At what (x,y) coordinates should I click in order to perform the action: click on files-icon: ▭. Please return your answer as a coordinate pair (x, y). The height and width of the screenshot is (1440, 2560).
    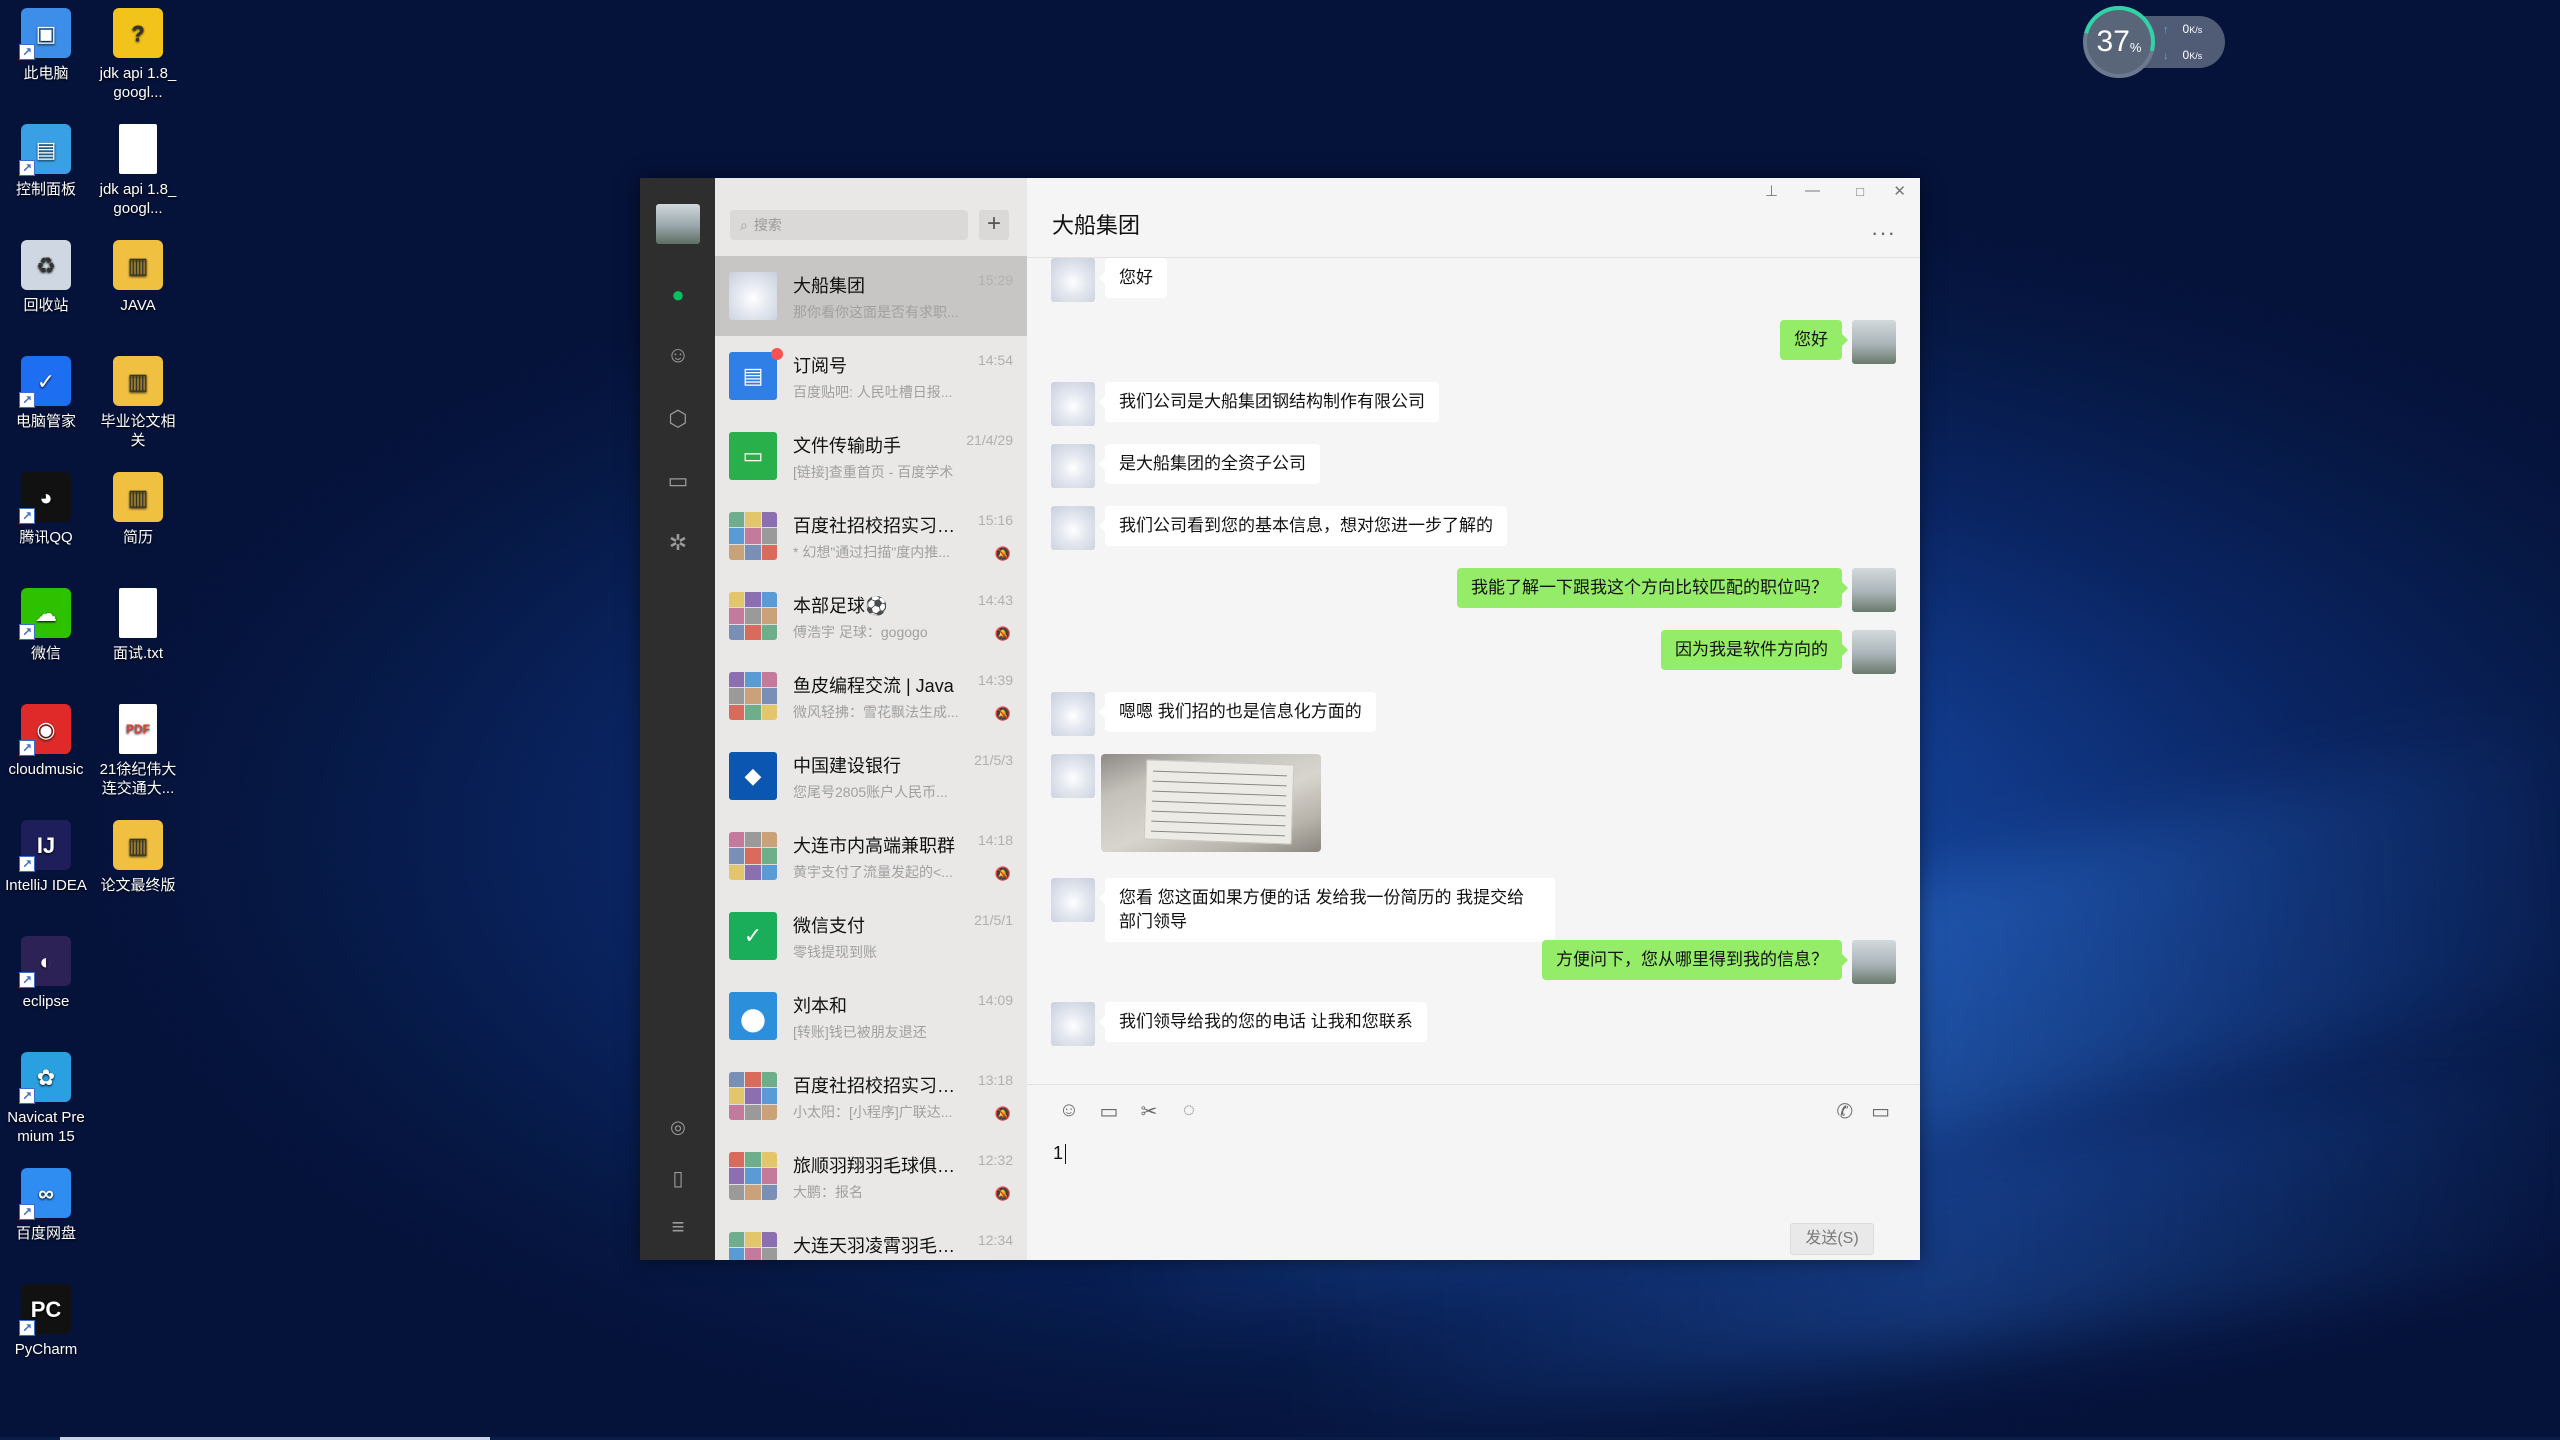
    Looking at the image, I should click on (678, 481).